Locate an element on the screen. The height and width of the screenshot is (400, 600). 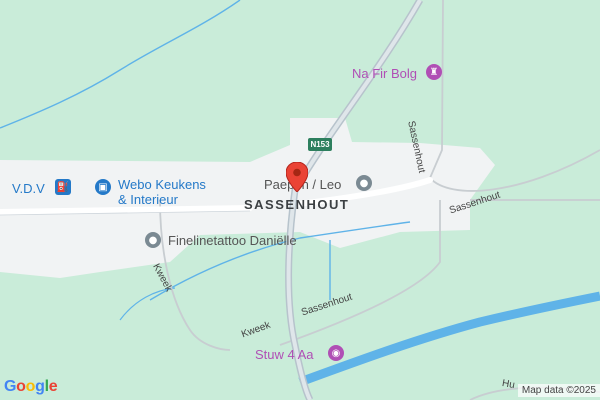
poi-vdv-label: V.D.V is located at coordinates (28, 188).